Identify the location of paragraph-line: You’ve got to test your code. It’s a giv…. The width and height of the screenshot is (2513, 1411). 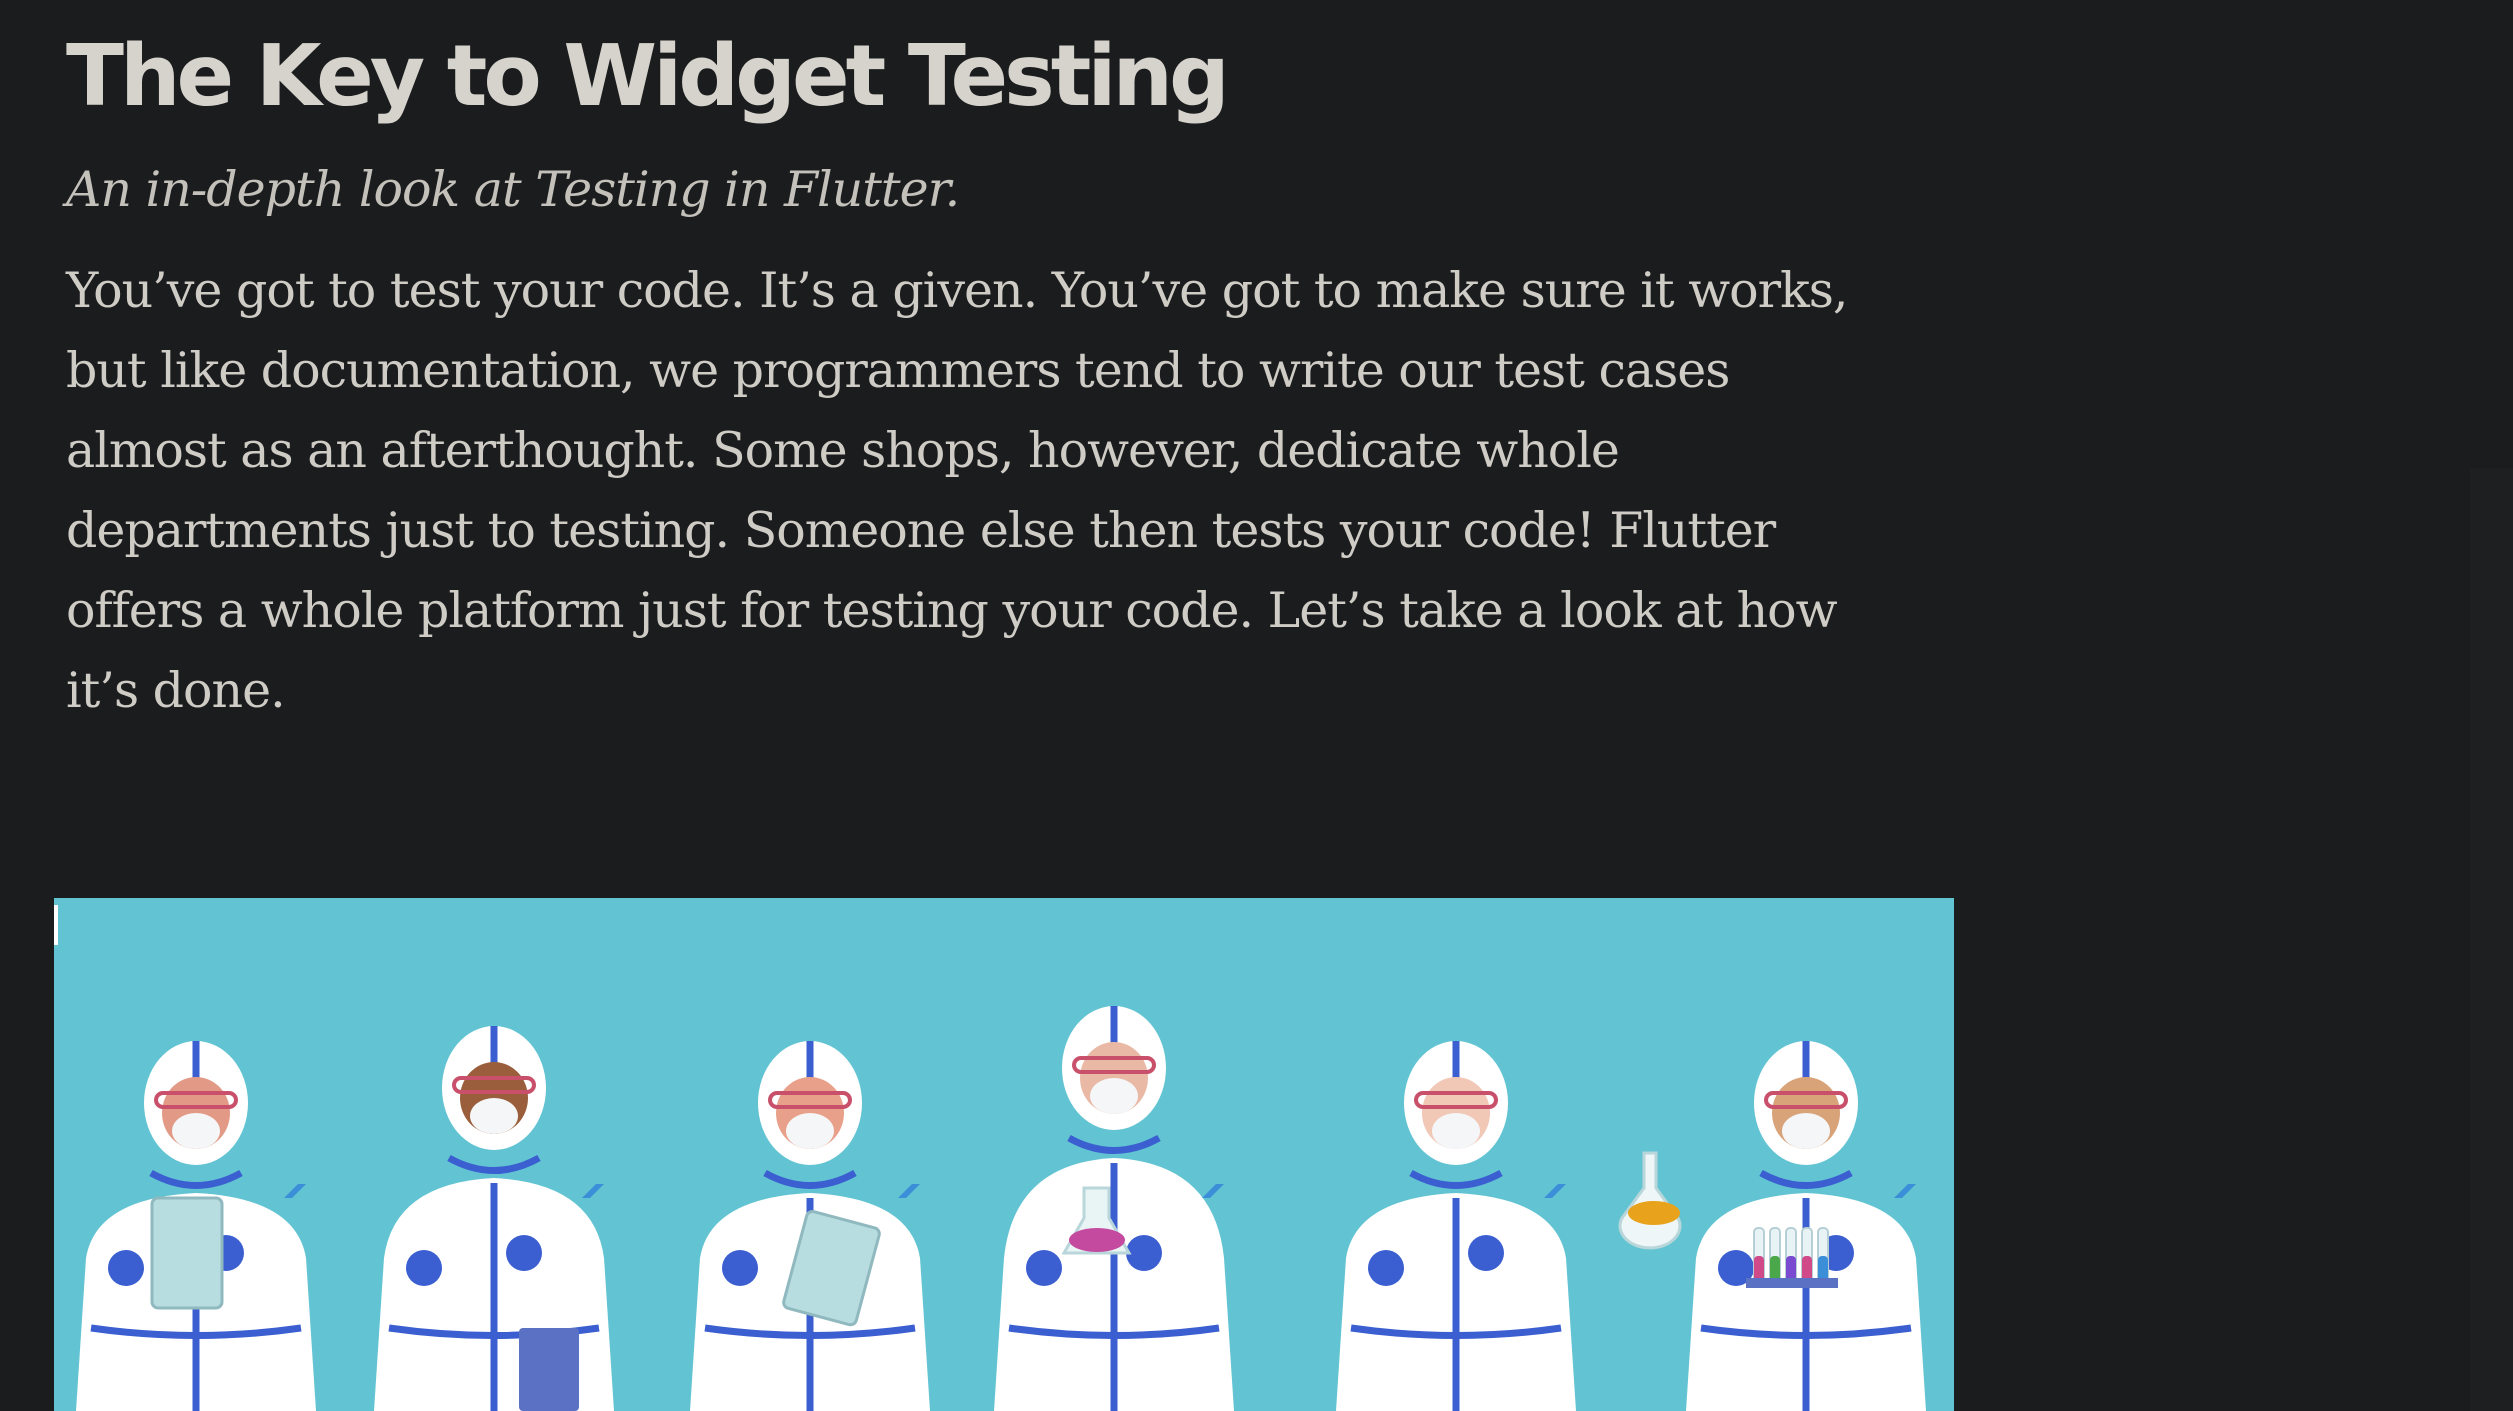
(957, 290).